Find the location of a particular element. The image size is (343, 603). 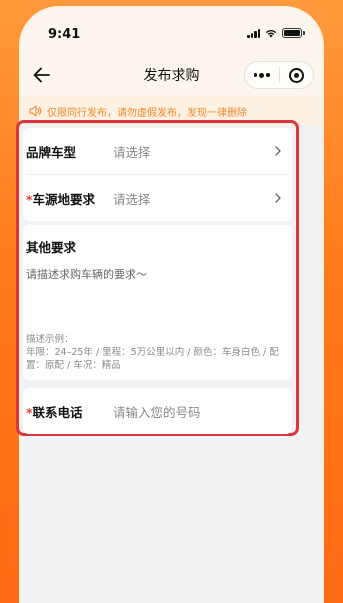

status-icons is located at coordinates (276, 33).